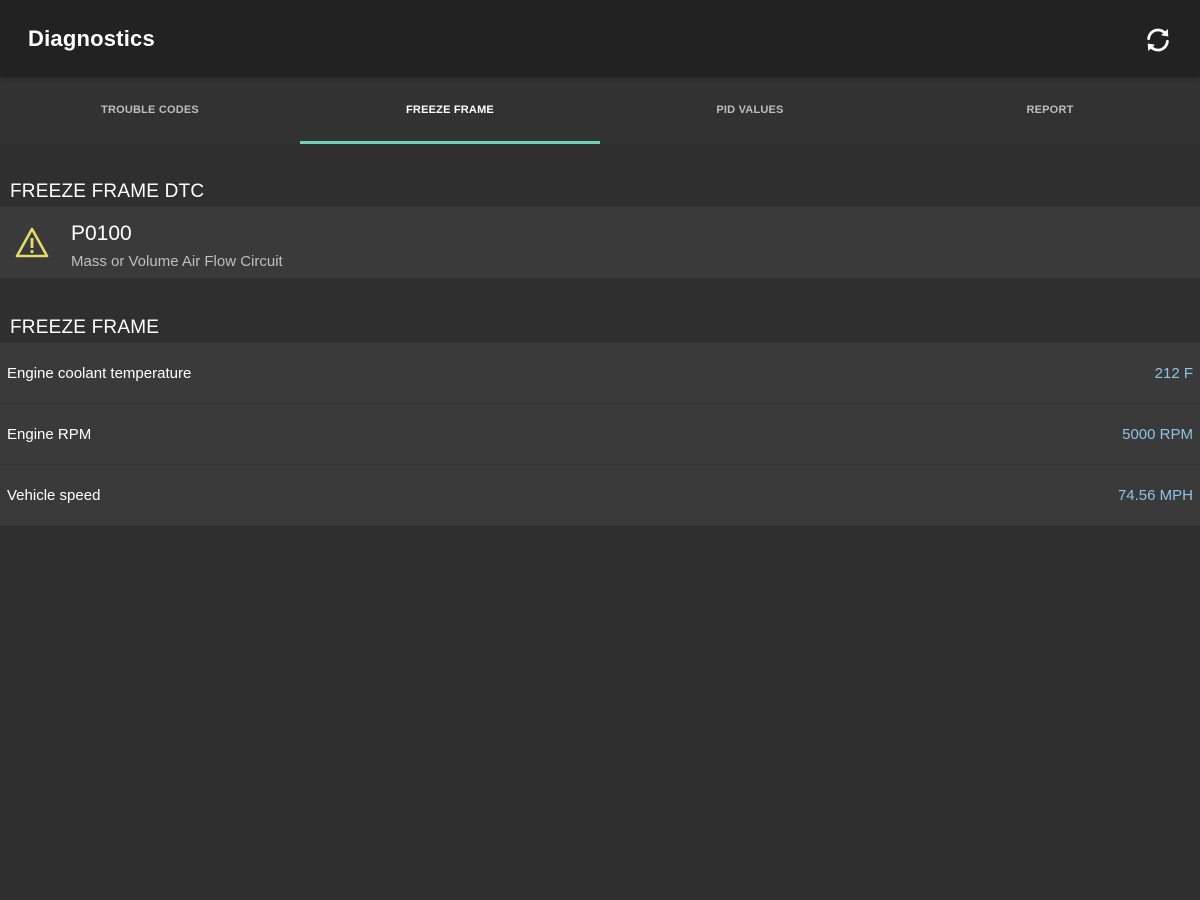 Image resolution: width=1200 pixels, height=900 pixels. Describe the element at coordinates (600, 38) in the screenshot. I see `app-bar: Diagnostics` at that location.